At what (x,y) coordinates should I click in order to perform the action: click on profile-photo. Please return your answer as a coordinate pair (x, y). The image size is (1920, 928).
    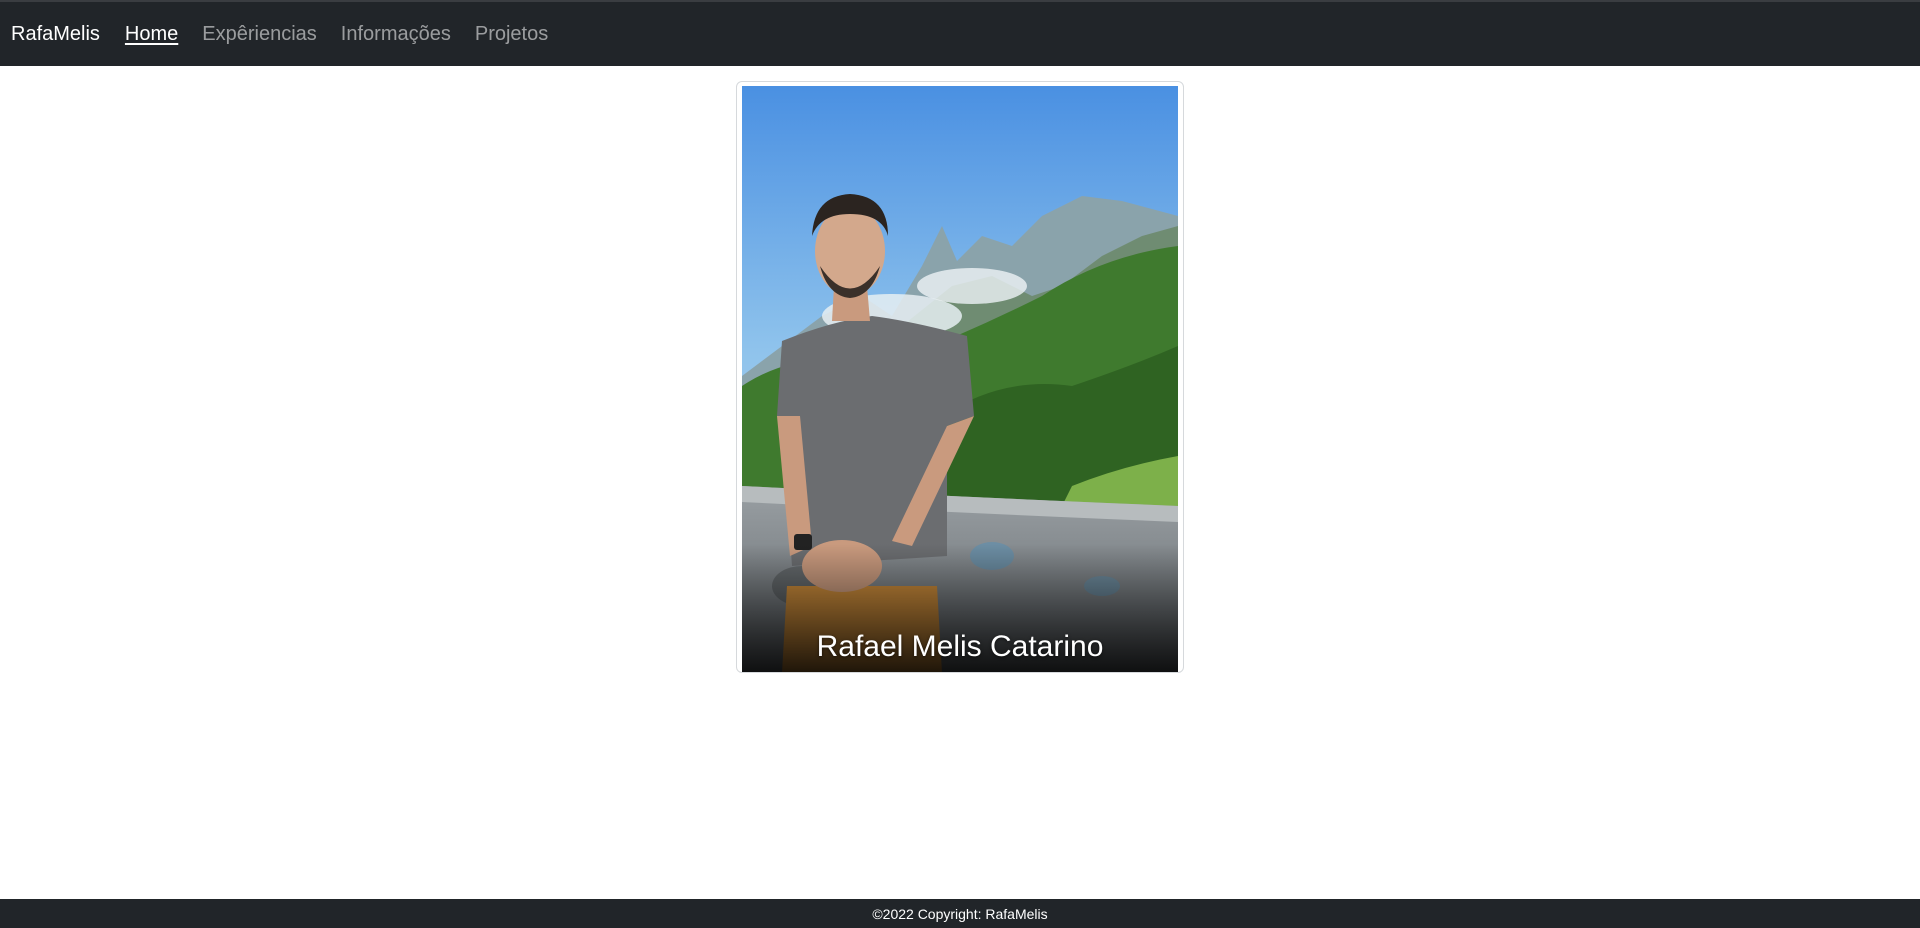
    Looking at the image, I should click on (960, 379).